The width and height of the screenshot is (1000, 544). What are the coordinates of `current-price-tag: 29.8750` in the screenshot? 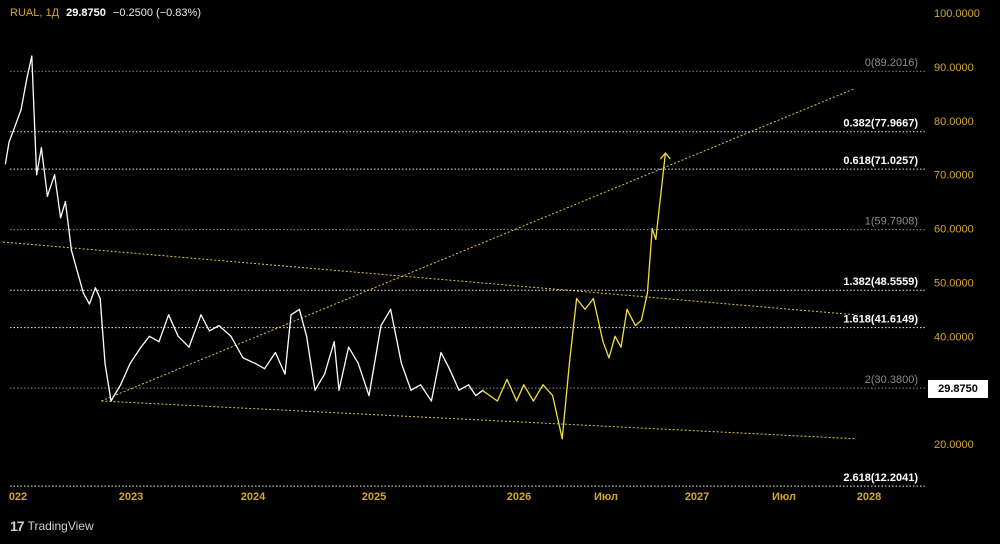 It's located at (958, 389).